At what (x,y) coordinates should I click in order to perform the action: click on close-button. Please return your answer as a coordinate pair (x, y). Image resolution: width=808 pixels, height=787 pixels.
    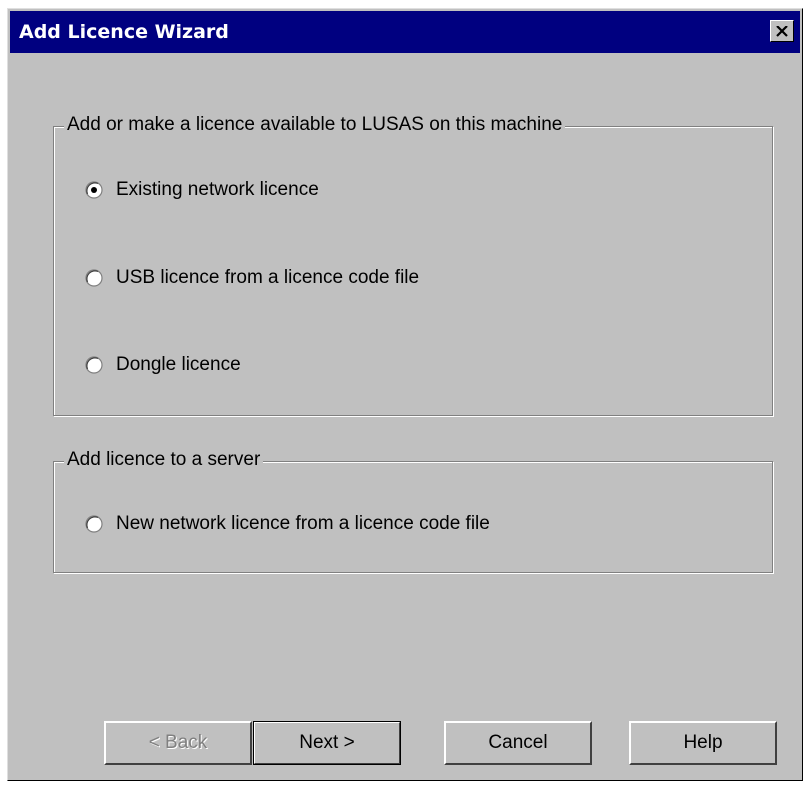
    Looking at the image, I should click on (782, 31).